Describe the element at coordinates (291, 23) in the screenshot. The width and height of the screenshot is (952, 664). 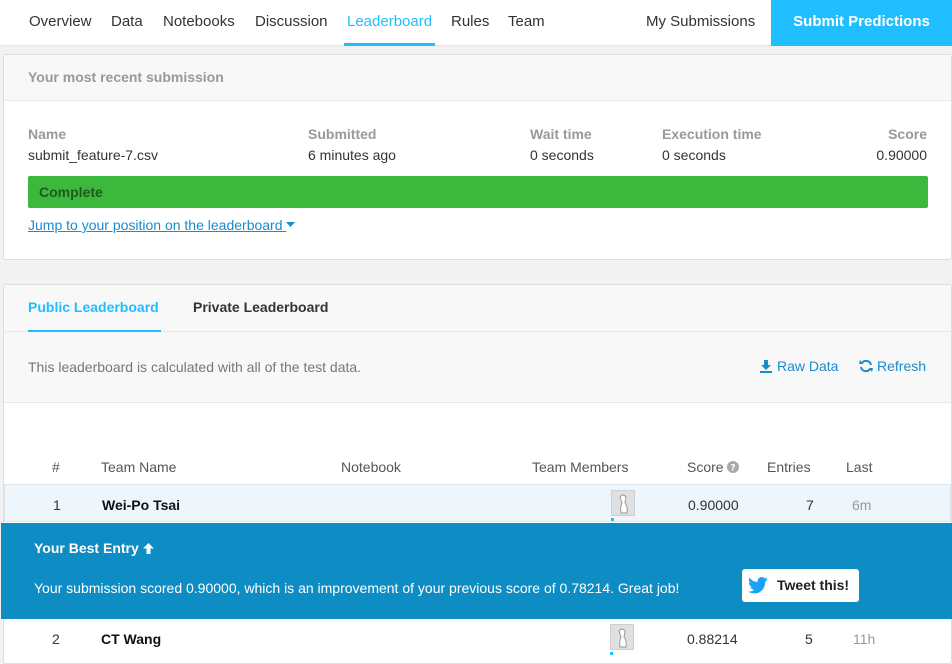
I see `tab-discussion: Discussion` at that location.